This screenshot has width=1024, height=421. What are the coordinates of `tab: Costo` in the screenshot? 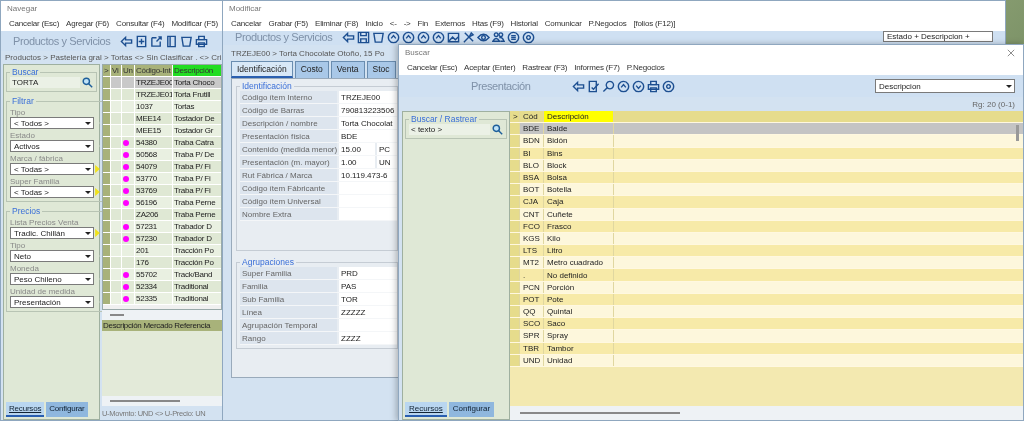 It's located at (311, 69).